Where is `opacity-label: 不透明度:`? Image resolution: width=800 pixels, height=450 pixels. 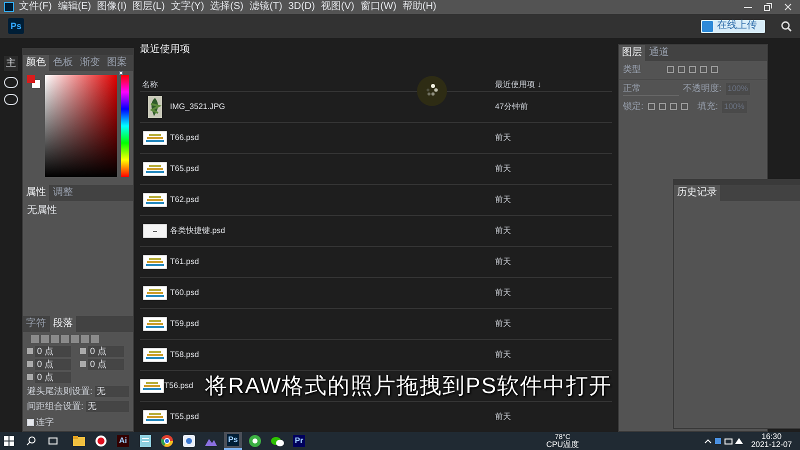
opacity-label: 不透明度: is located at coordinates (702, 88).